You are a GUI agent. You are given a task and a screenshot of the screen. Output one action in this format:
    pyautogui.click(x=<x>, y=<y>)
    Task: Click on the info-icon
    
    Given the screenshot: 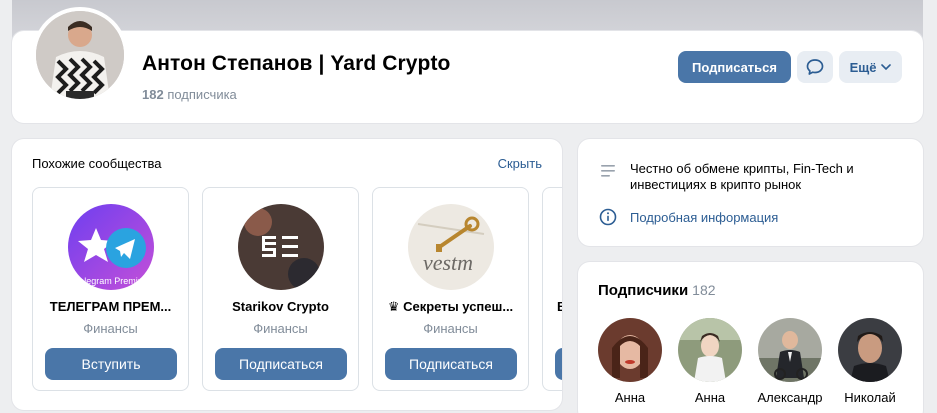 What is the action you would take?
    pyautogui.click(x=608, y=217)
    